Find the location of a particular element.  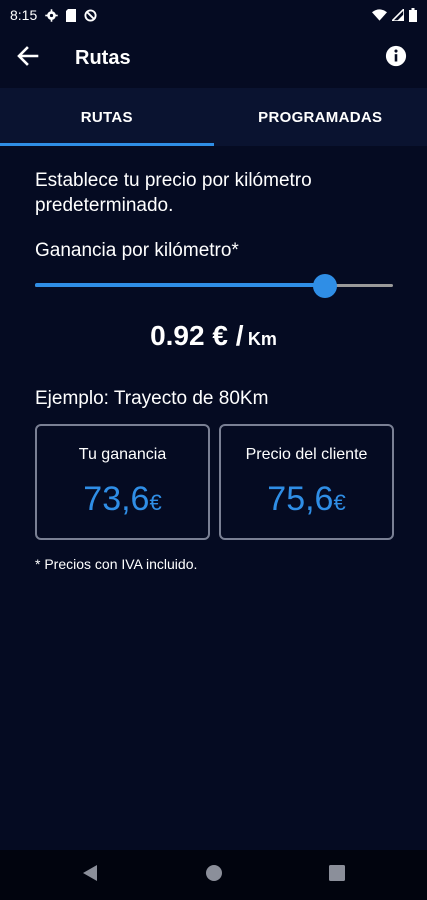

slider-fill is located at coordinates (180, 285).